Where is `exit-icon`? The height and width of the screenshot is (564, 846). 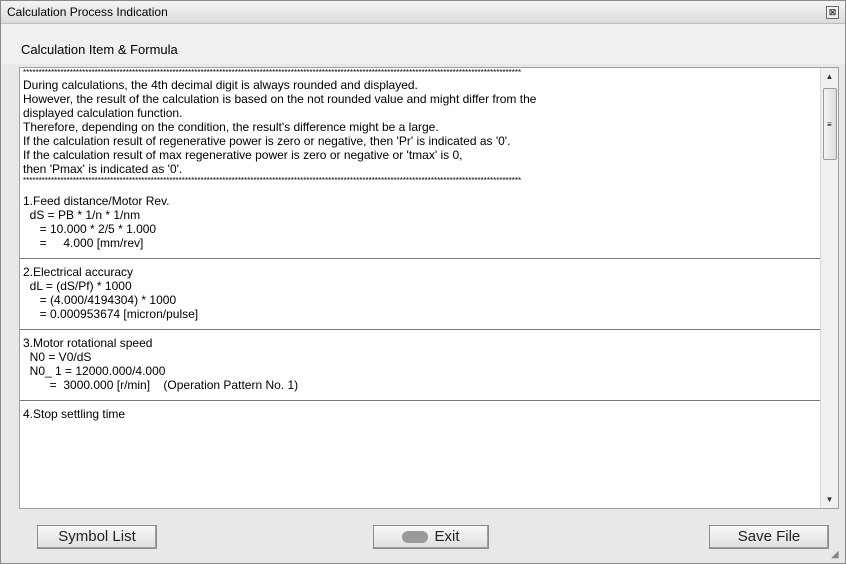
exit-icon is located at coordinates (415, 537).